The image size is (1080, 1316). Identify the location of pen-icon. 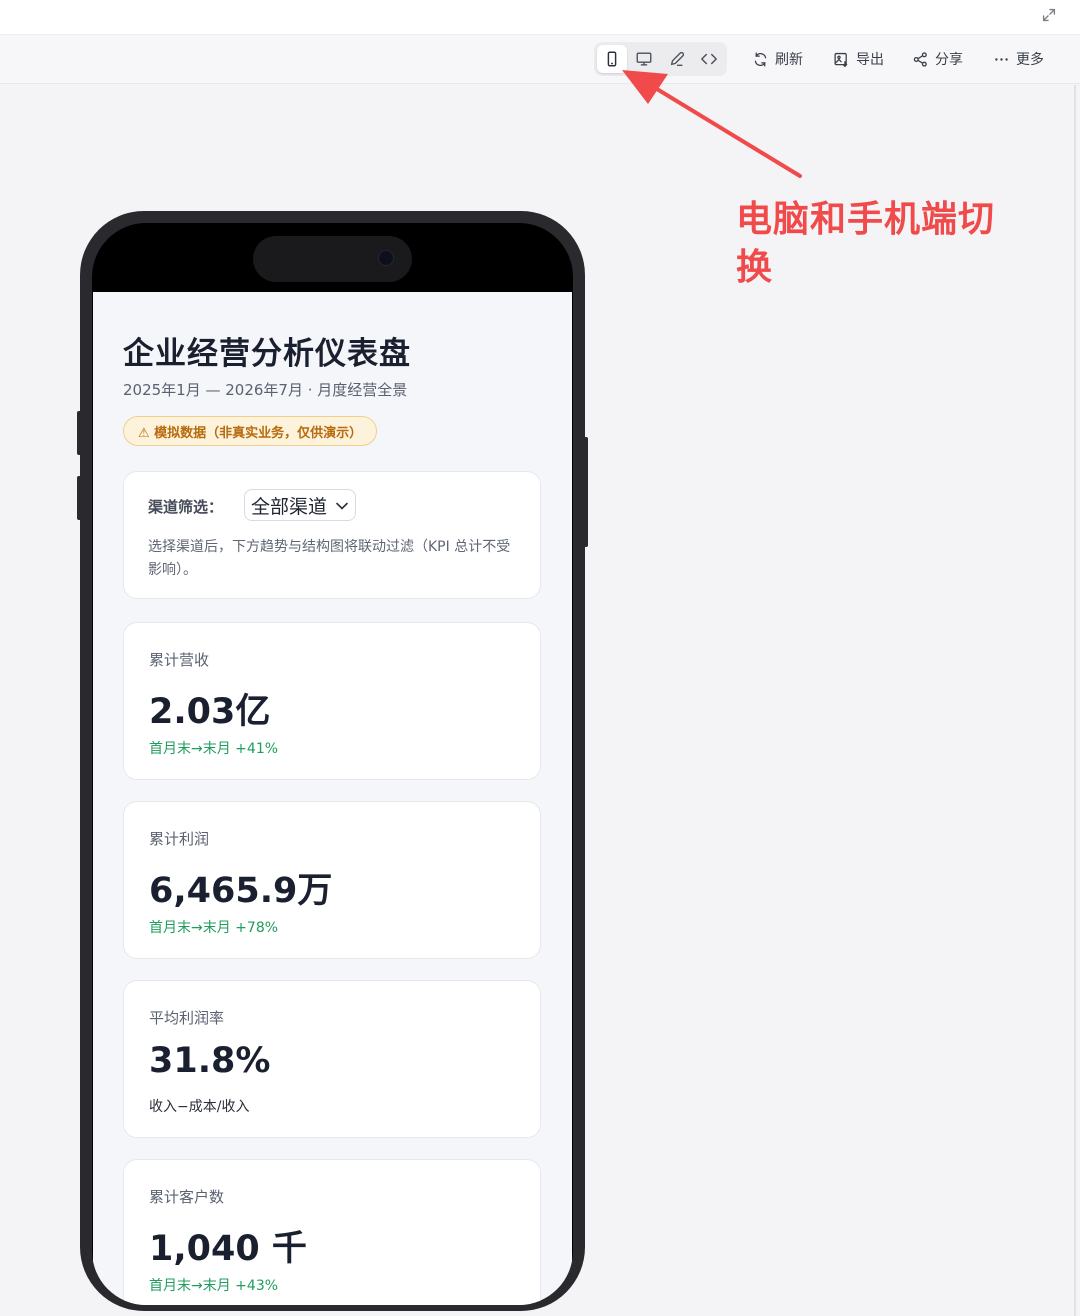
(677, 58).